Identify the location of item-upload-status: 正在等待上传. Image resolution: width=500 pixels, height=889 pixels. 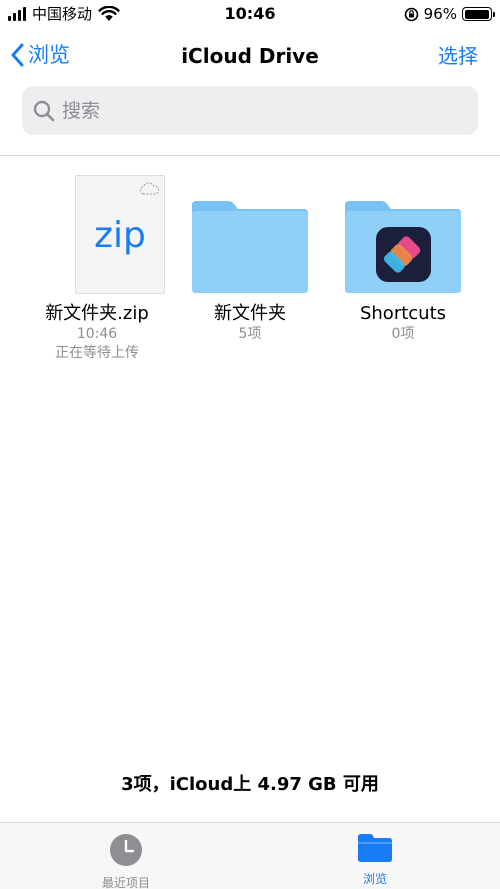
(97, 353).